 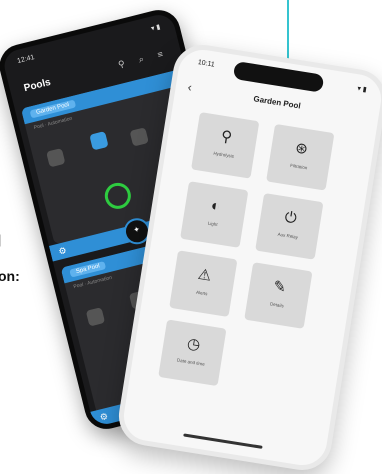 I want to click on toggle-icon: ⏻, so click(x=290, y=218).